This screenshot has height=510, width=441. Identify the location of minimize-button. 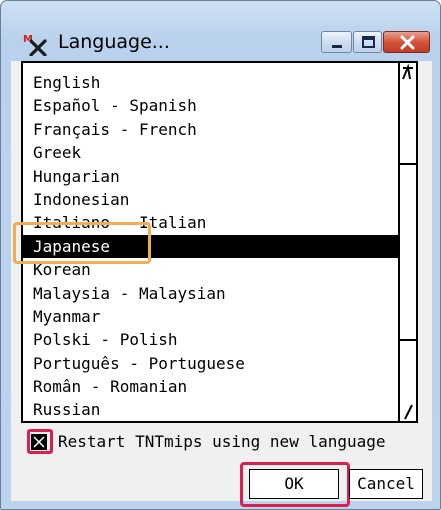
(336, 42).